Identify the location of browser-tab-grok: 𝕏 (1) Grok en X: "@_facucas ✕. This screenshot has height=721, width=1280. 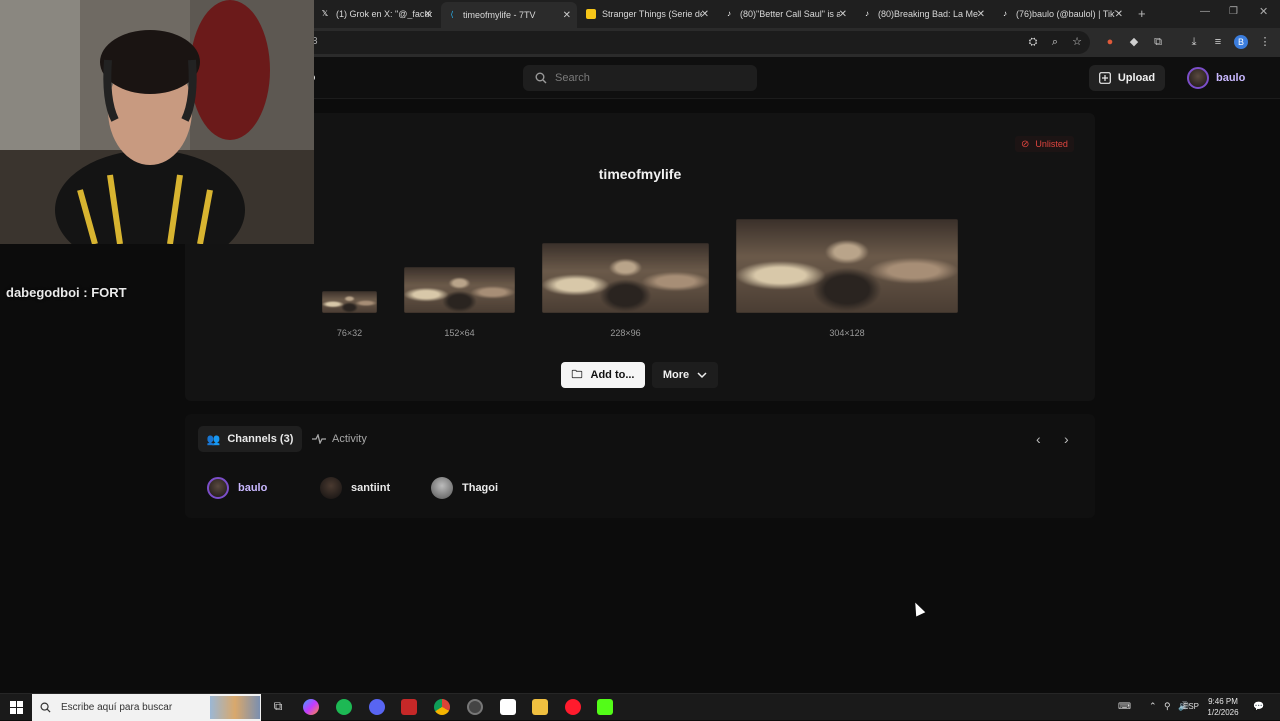
(376, 14).